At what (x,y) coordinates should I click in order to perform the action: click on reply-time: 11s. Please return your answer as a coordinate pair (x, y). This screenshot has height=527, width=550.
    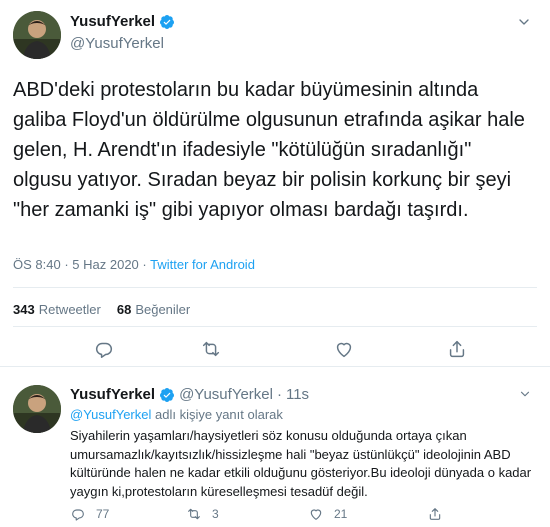
    Looking at the image, I should click on (297, 394).